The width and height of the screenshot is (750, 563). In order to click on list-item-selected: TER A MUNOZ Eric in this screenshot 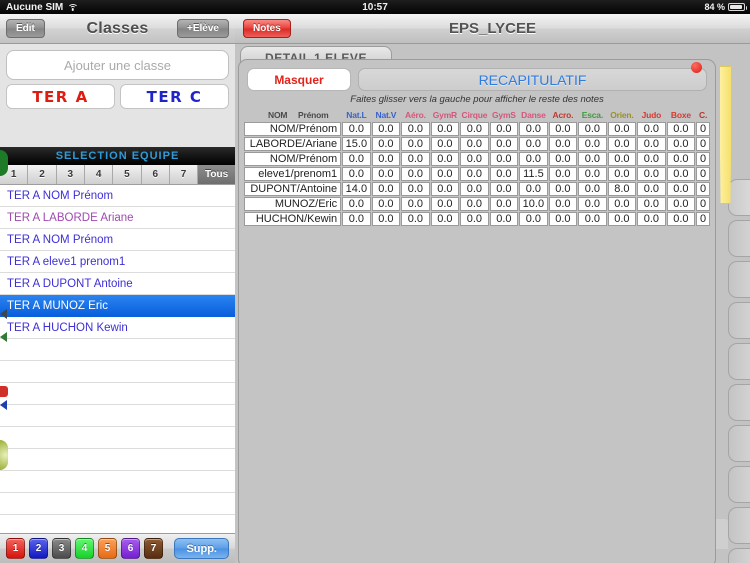, I will do `click(117, 306)`.